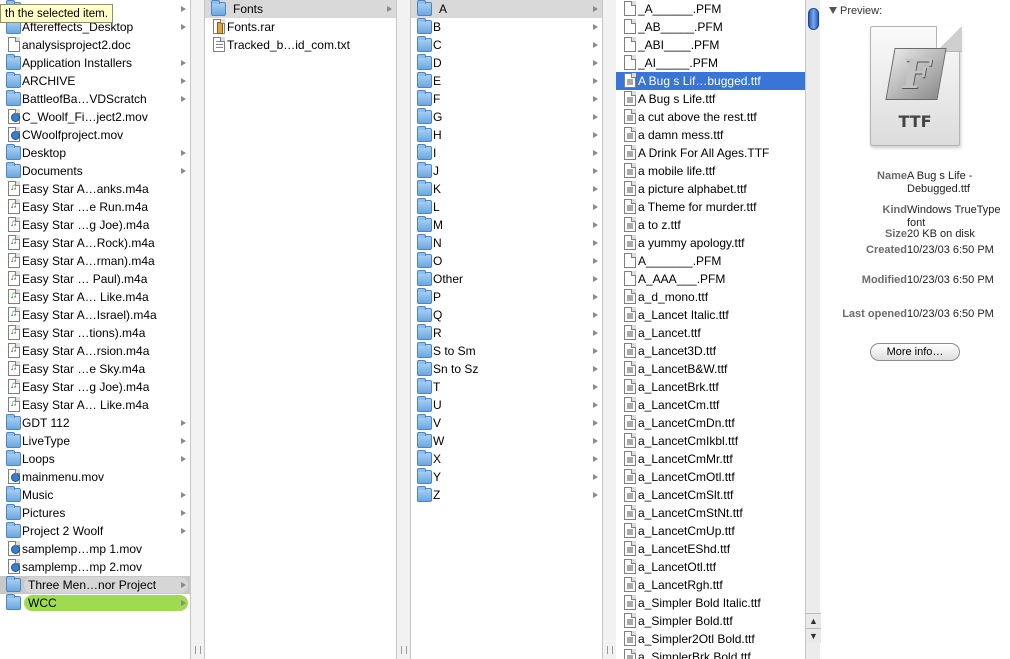  What do you see at coordinates (710, 189) in the screenshot?
I see `list-item: a picture alphabet.ttf` at bounding box center [710, 189].